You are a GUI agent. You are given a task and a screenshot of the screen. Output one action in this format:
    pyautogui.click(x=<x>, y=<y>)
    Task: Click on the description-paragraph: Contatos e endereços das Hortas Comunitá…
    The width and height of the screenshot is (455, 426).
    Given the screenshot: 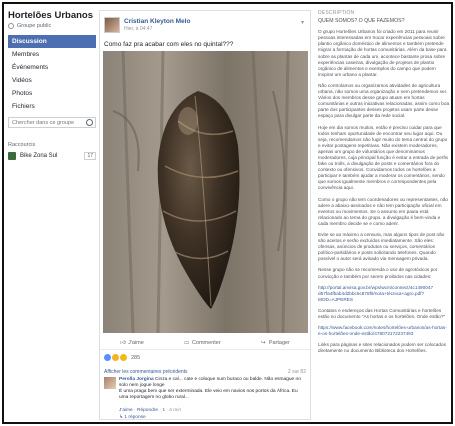 What is the action you would take?
    pyautogui.click(x=382, y=313)
    